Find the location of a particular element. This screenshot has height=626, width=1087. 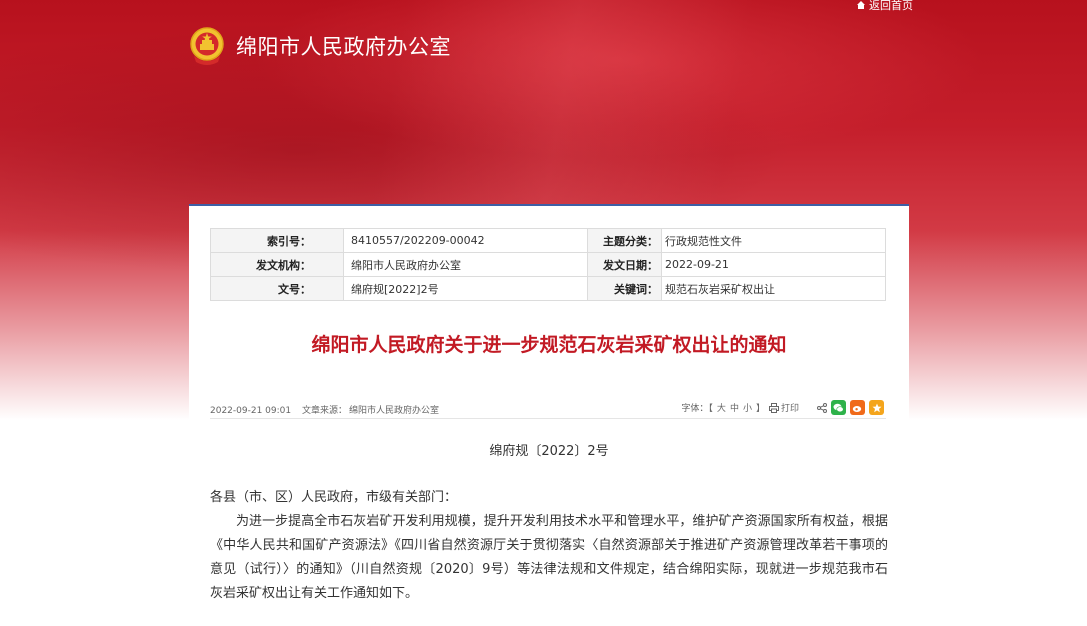

source-label: 文章来源： is located at coordinates (324, 411).